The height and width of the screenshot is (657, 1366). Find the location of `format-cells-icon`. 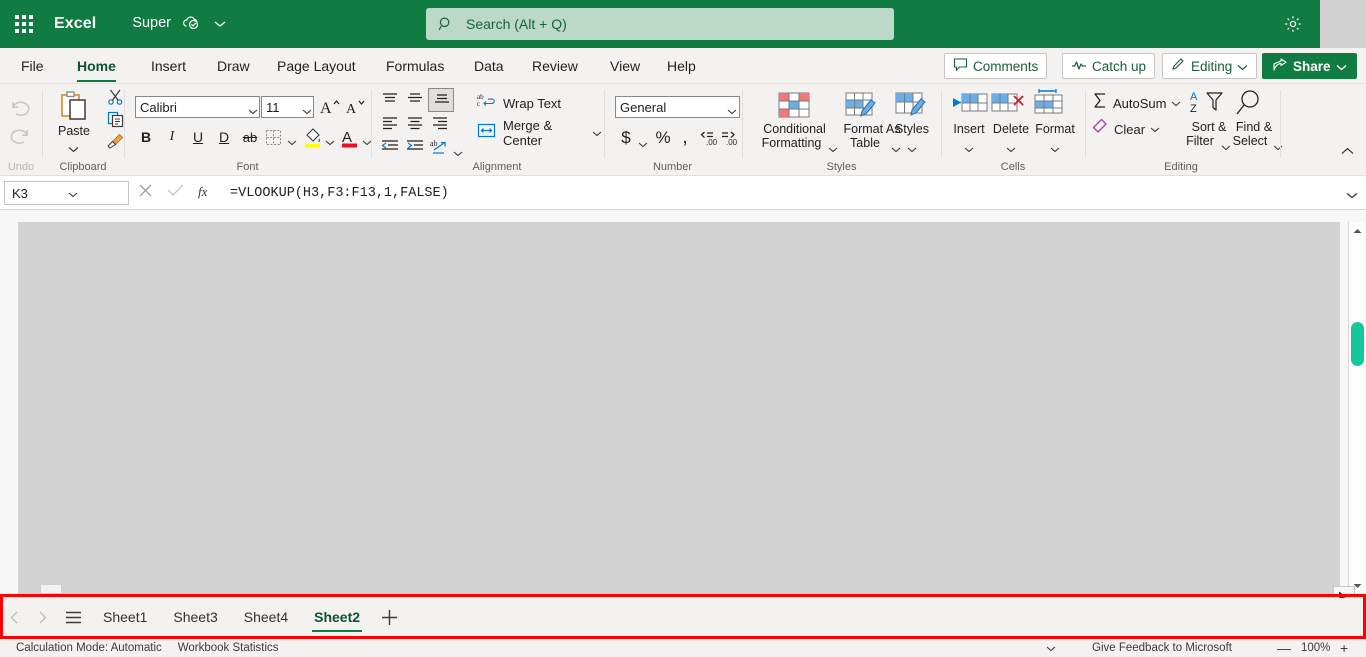

format-cells-icon is located at coordinates (1048, 105).